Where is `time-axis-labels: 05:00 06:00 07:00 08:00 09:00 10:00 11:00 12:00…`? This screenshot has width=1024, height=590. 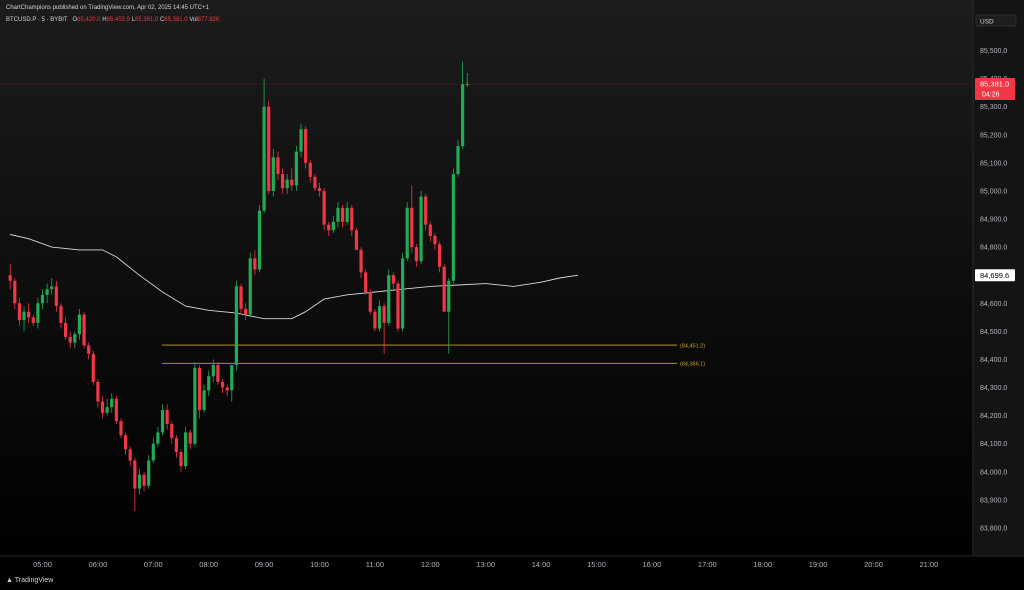 time-axis-labels: 05:00 06:00 07:00 08:00 09:00 10:00 11:00 12:00… is located at coordinates (485, 564).